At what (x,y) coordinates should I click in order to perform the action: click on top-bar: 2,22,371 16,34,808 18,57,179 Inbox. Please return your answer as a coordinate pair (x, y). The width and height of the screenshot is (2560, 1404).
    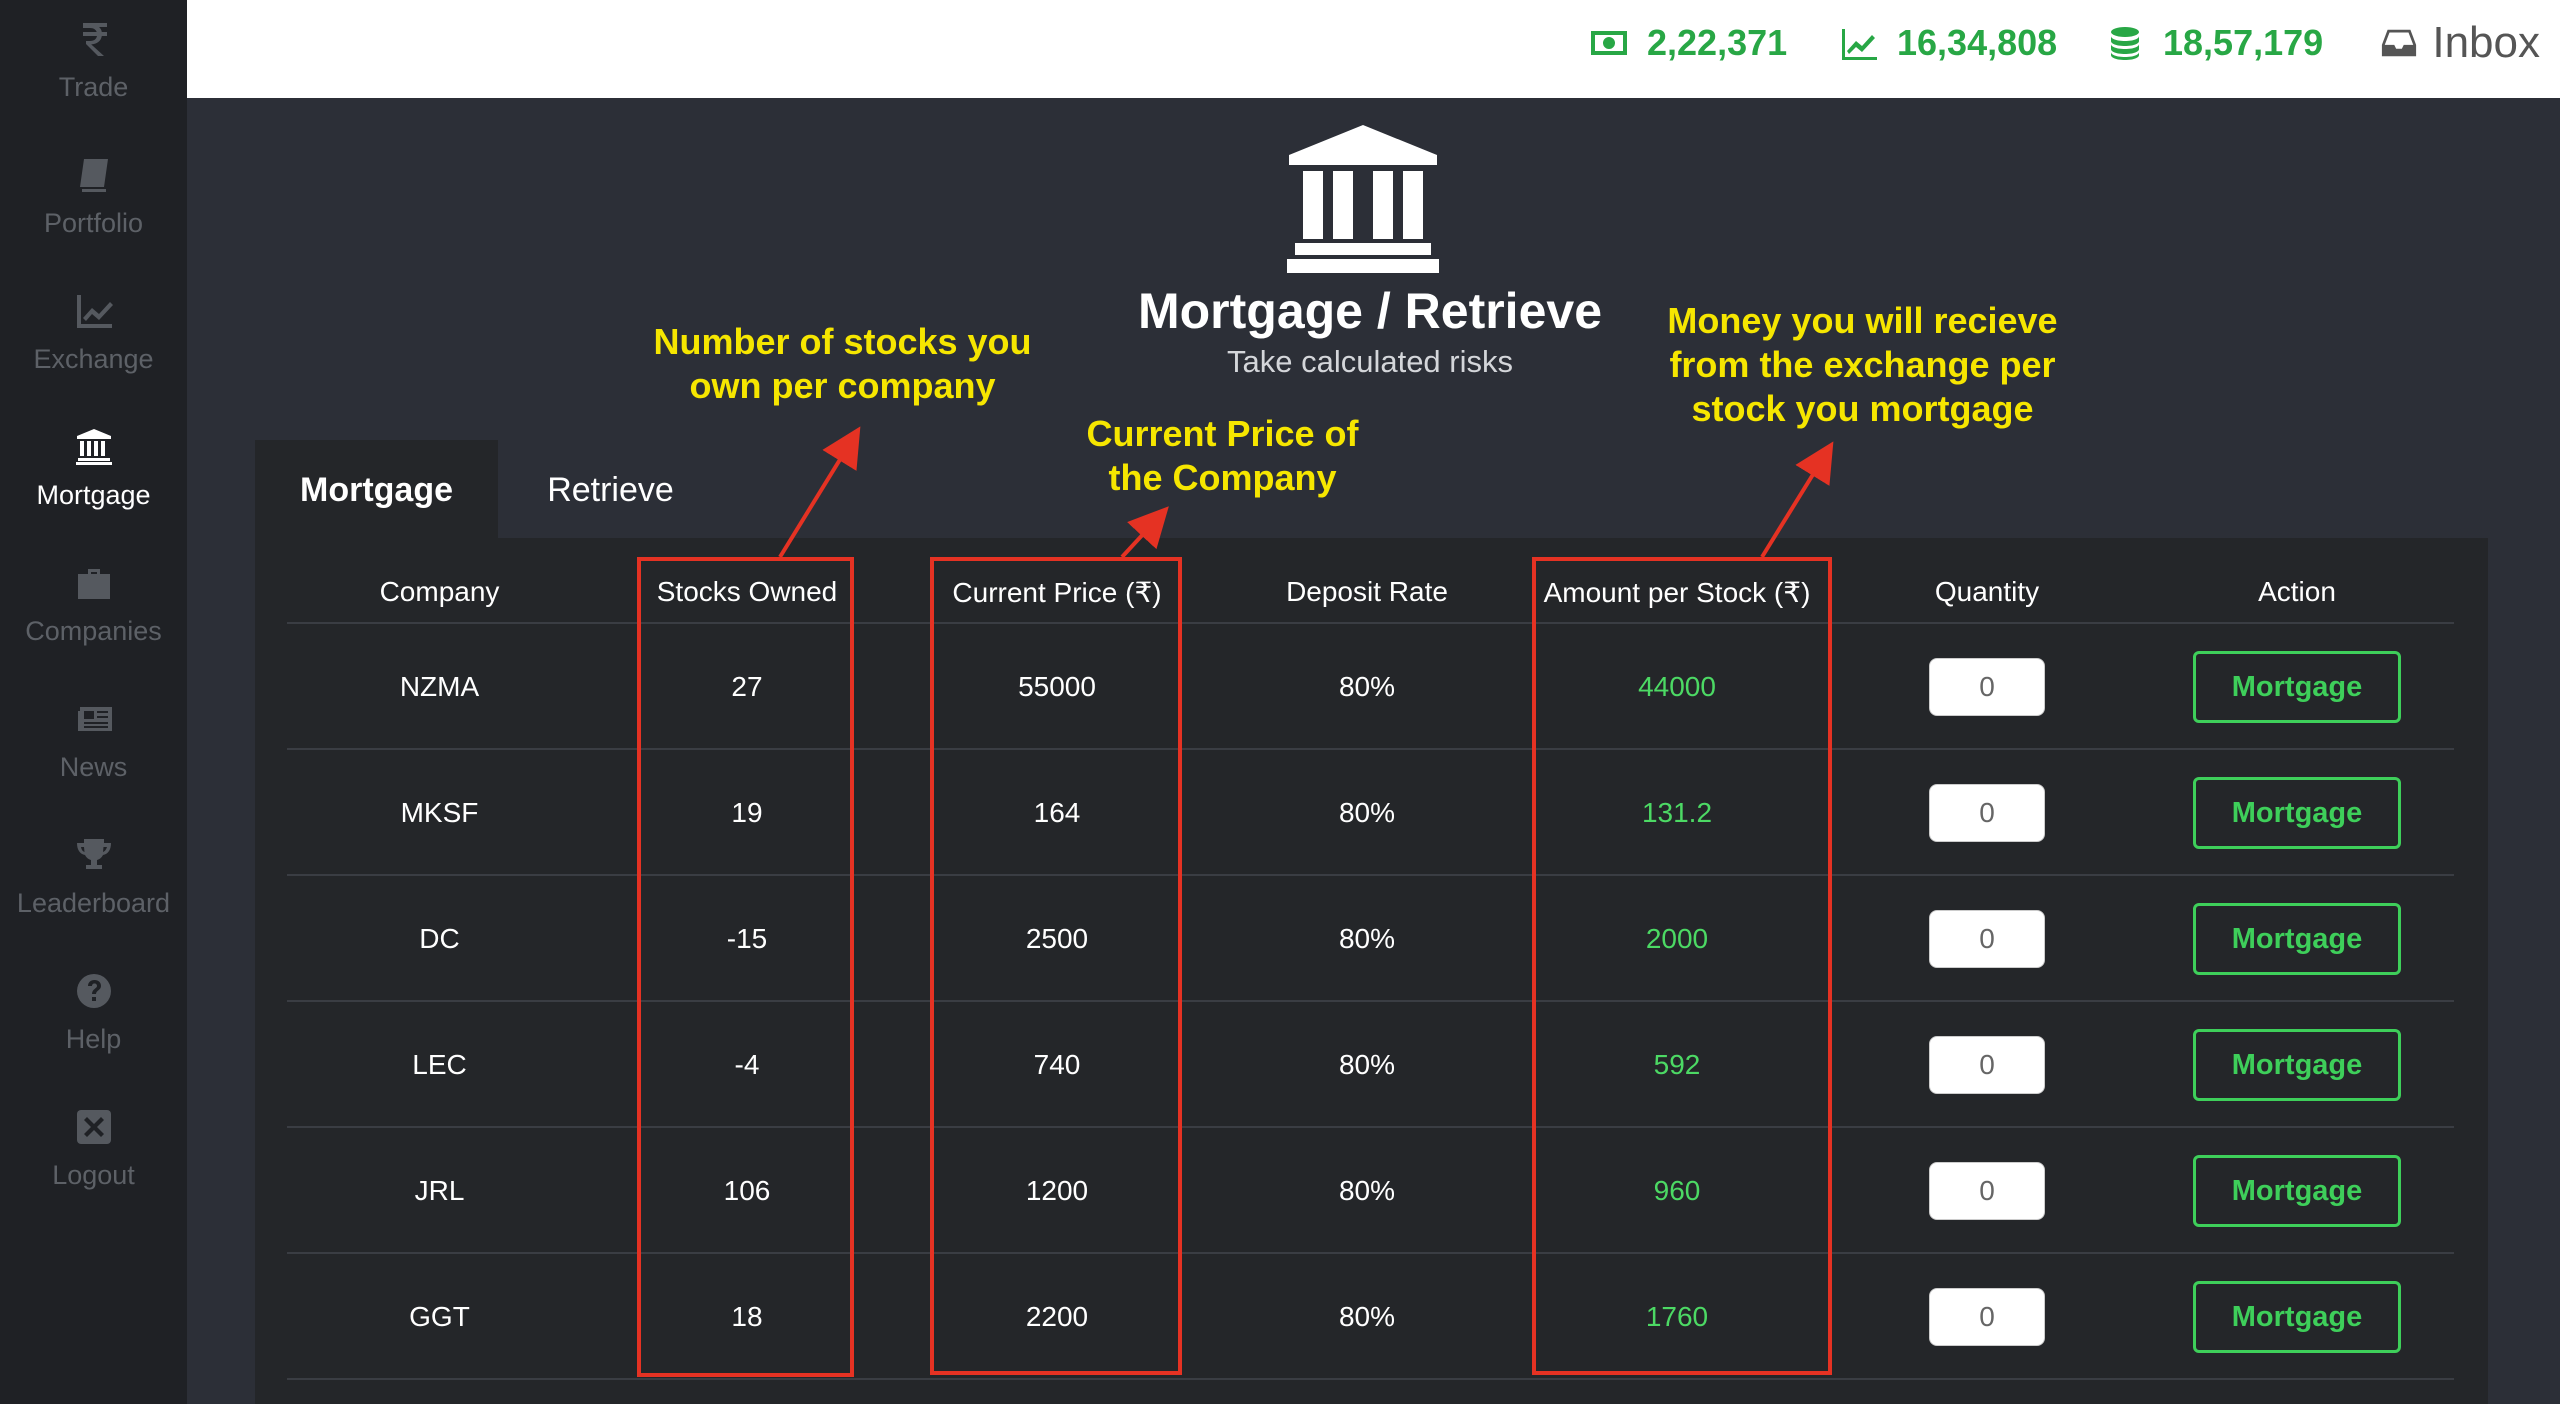
    Looking at the image, I should click on (1373, 49).